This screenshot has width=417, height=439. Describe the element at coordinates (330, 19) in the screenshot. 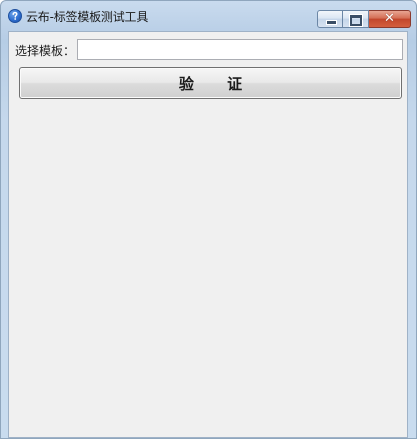

I see `minimize-button` at that location.